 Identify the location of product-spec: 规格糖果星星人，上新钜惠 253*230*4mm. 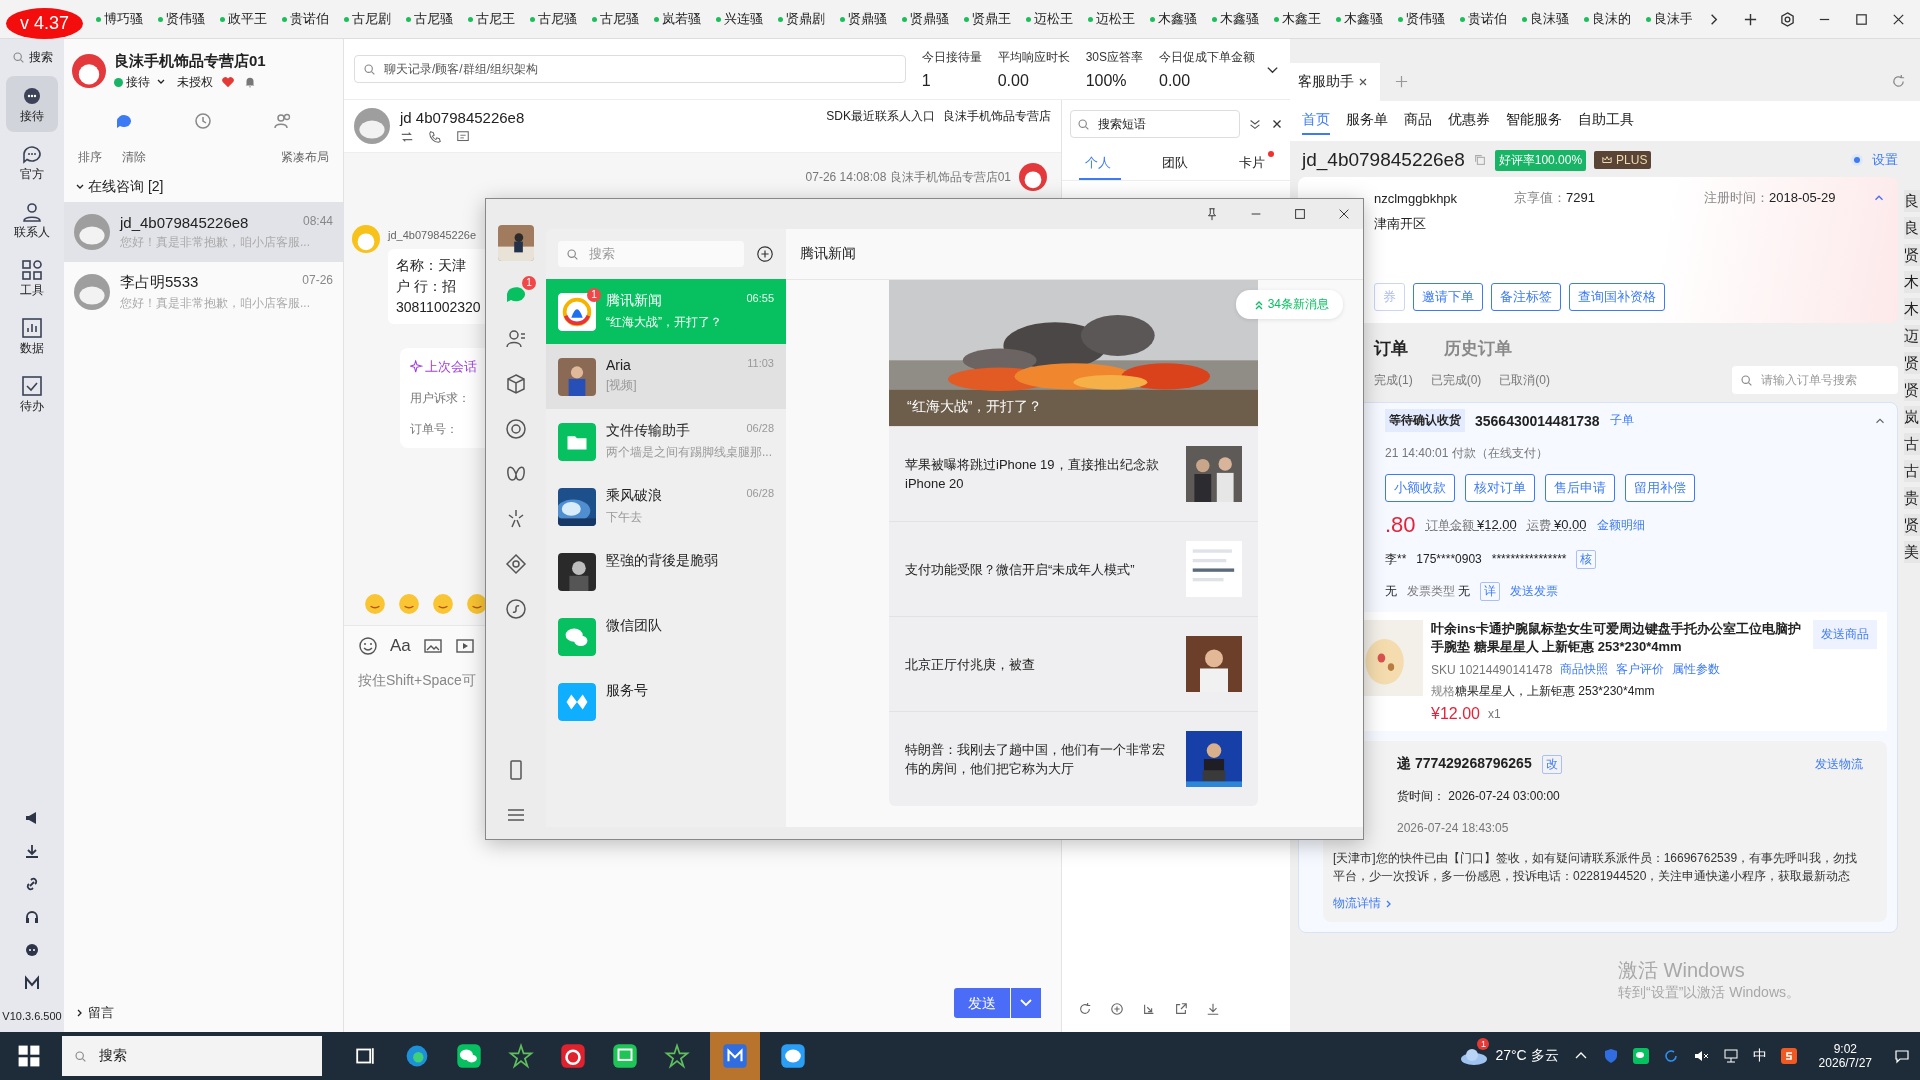
(1543, 691).